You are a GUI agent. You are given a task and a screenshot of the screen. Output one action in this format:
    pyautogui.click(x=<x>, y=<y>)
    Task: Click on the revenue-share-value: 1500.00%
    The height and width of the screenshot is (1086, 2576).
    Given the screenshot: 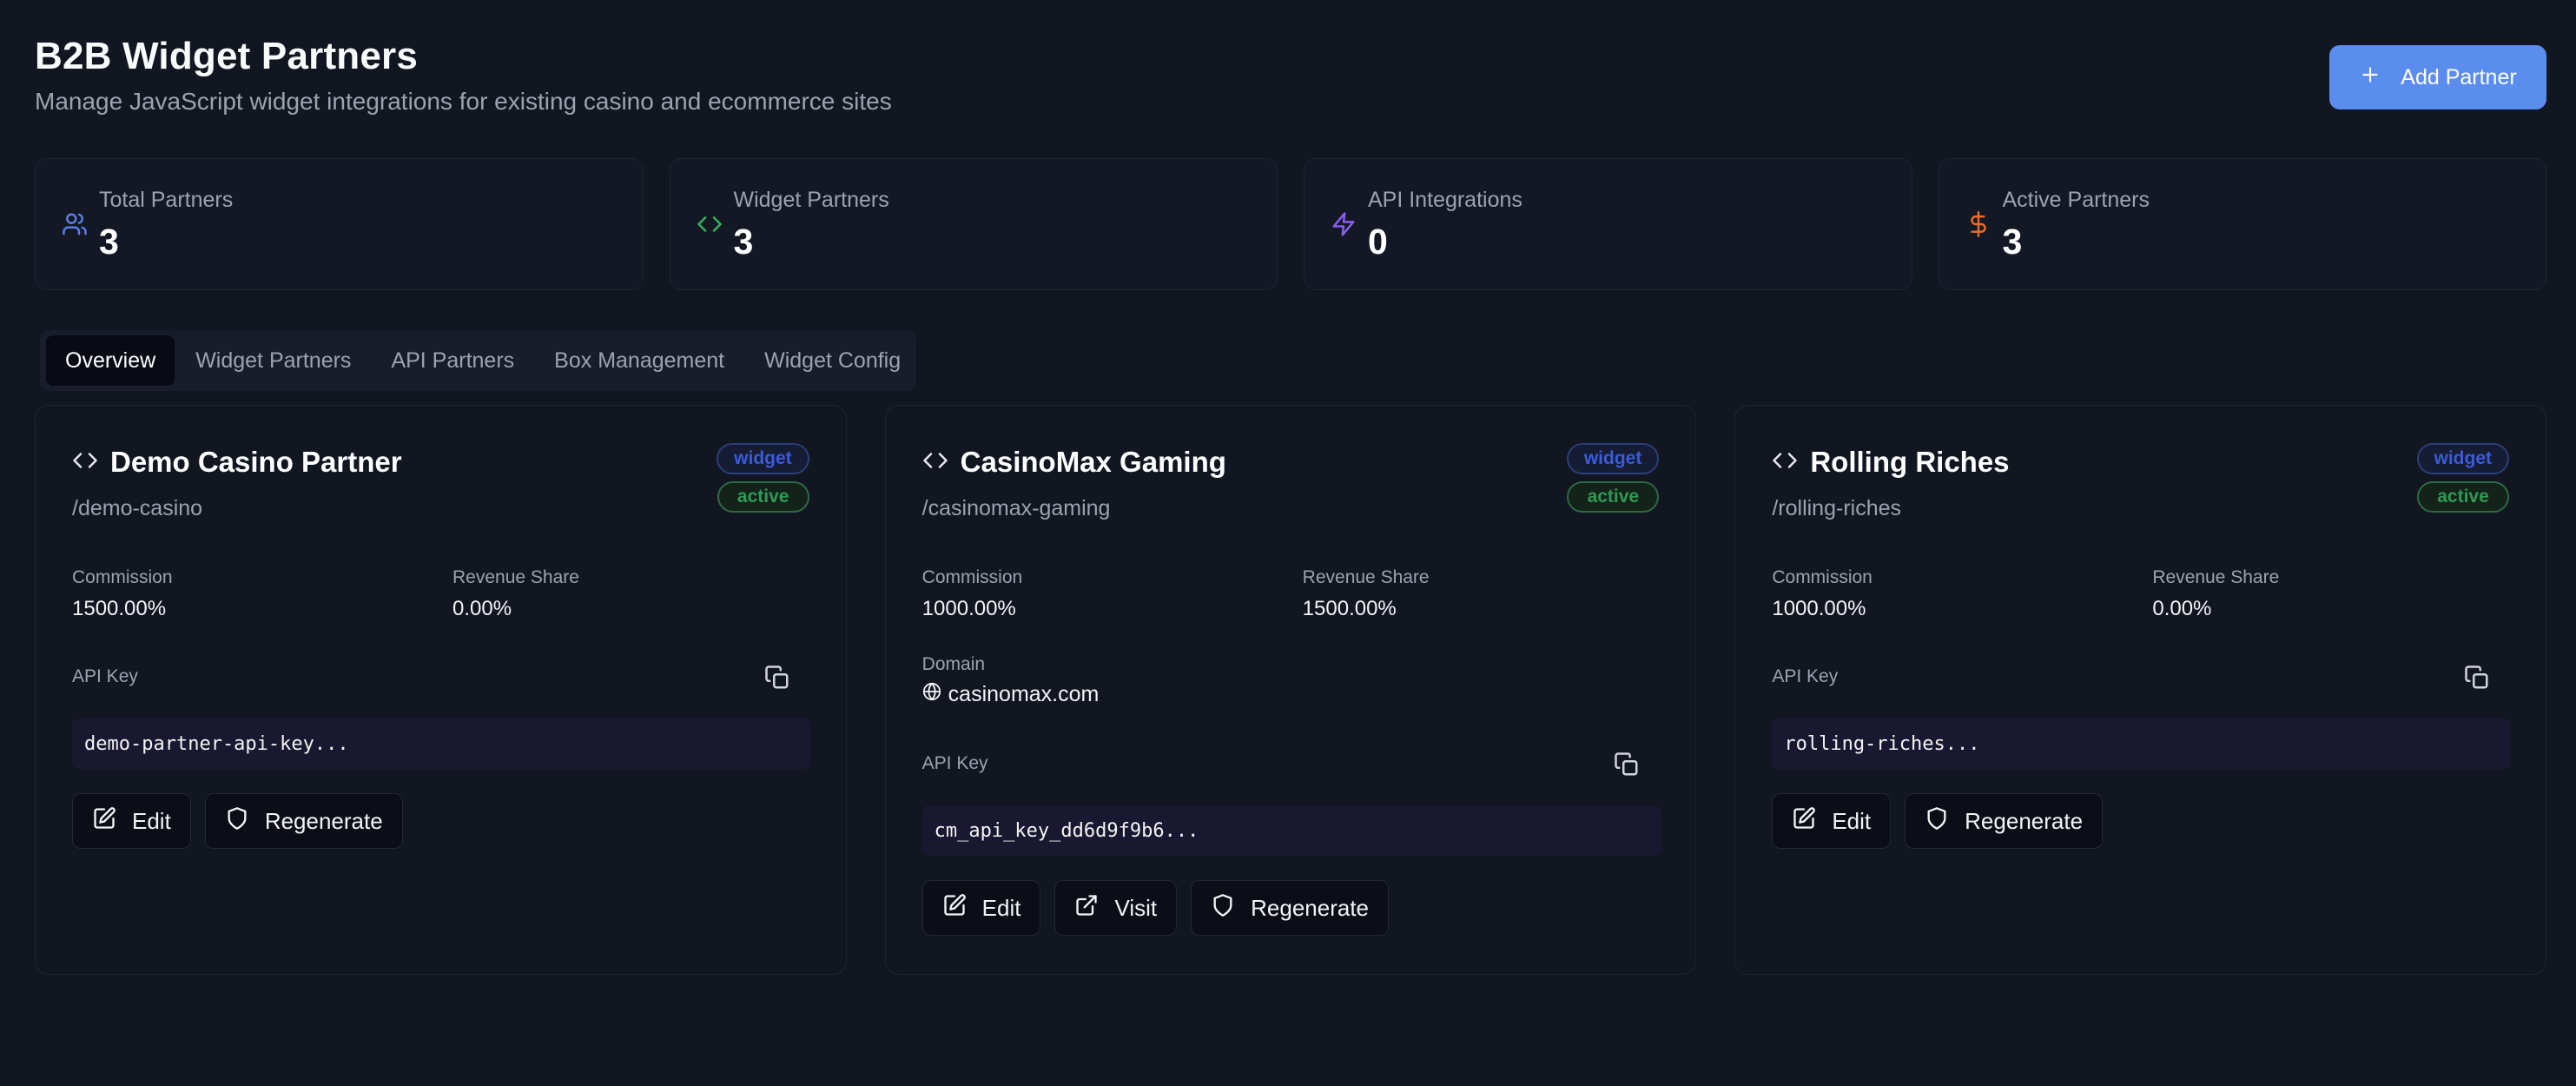 What is the action you would take?
    pyautogui.click(x=1349, y=608)
    